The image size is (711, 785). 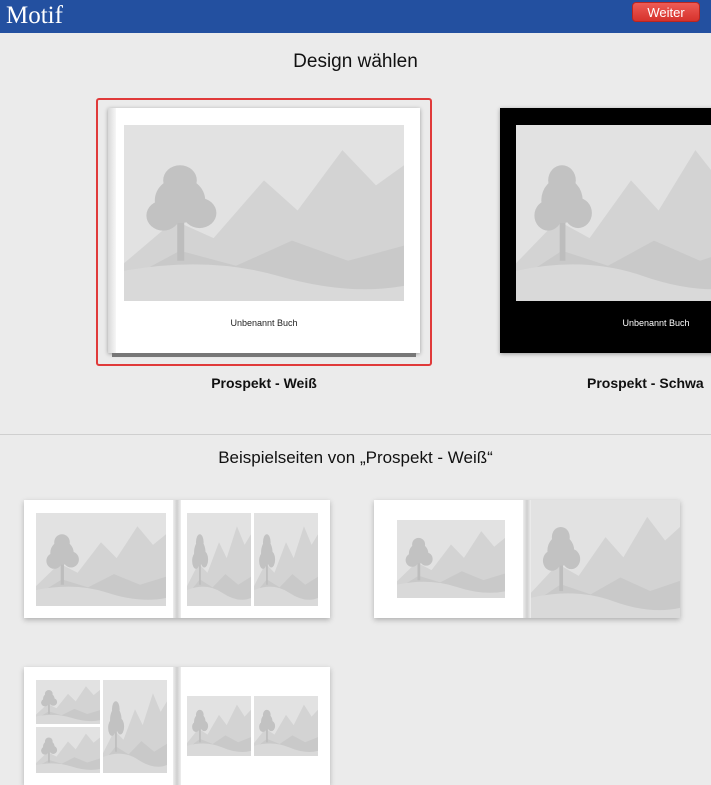 I want to click on book-bottom-edge, so click(x=264, y=355).